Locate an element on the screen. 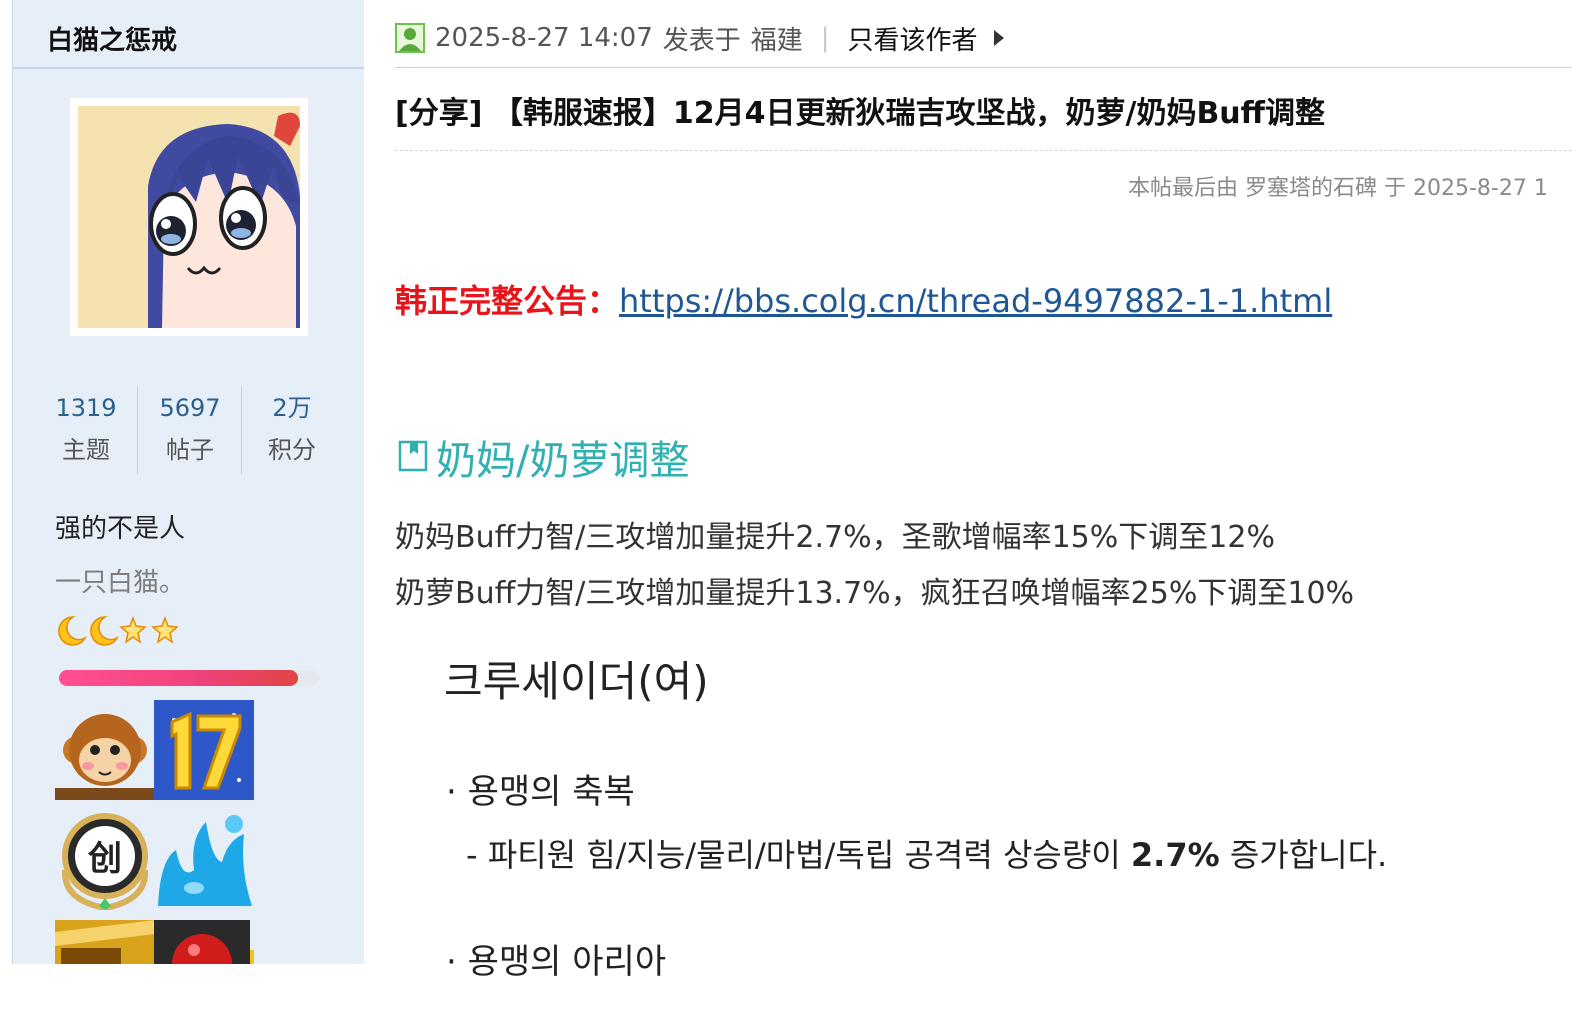  stat-points: 2万 积分 is located at coordinates (292, 430).